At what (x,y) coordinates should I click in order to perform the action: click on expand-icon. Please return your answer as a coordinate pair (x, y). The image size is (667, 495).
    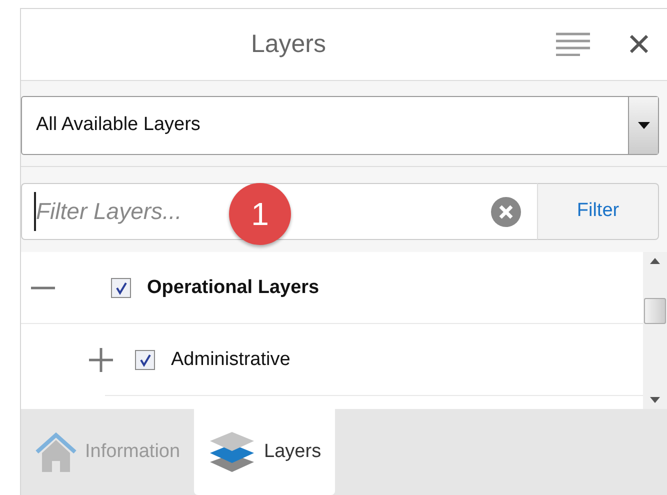
    Looking at the image, I should click on (101, 360).